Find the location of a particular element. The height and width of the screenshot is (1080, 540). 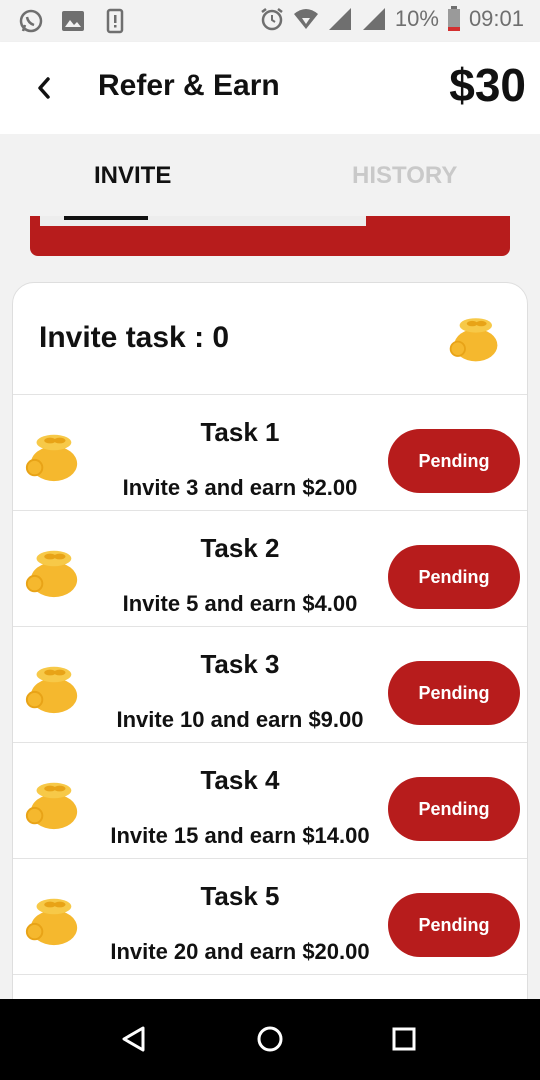

task-row: Task 4 Invite 15 and earn $14.00 Pending is located at coordinates (270, 801).